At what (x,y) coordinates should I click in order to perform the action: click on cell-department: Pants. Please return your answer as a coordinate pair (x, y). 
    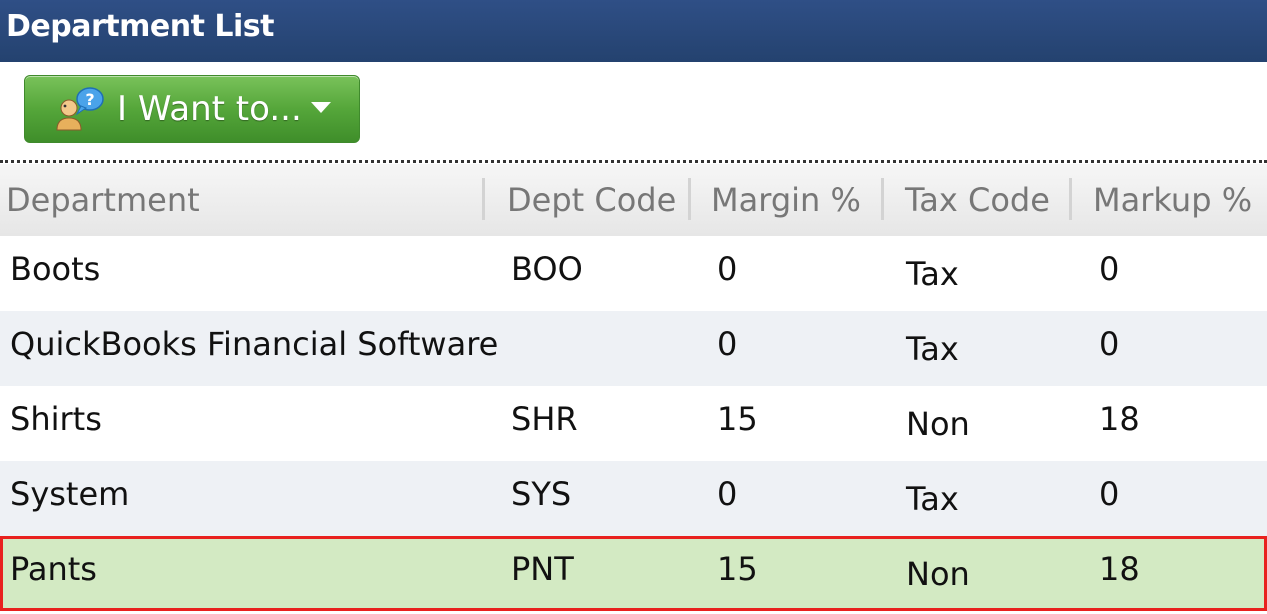
    Looking at the image, I should click on (53, 569).